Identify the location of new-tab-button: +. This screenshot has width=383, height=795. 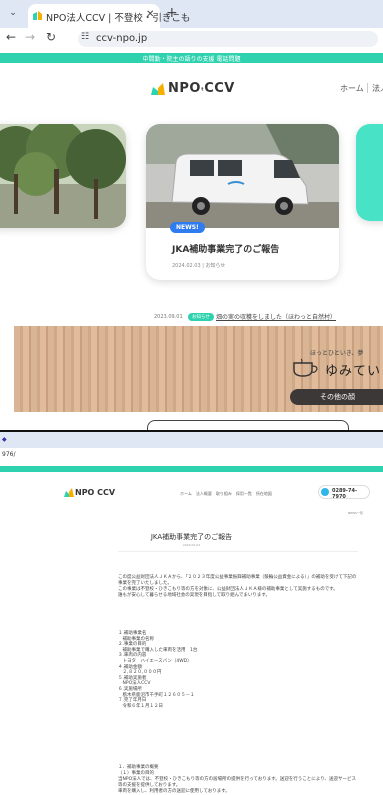
(172, 13).